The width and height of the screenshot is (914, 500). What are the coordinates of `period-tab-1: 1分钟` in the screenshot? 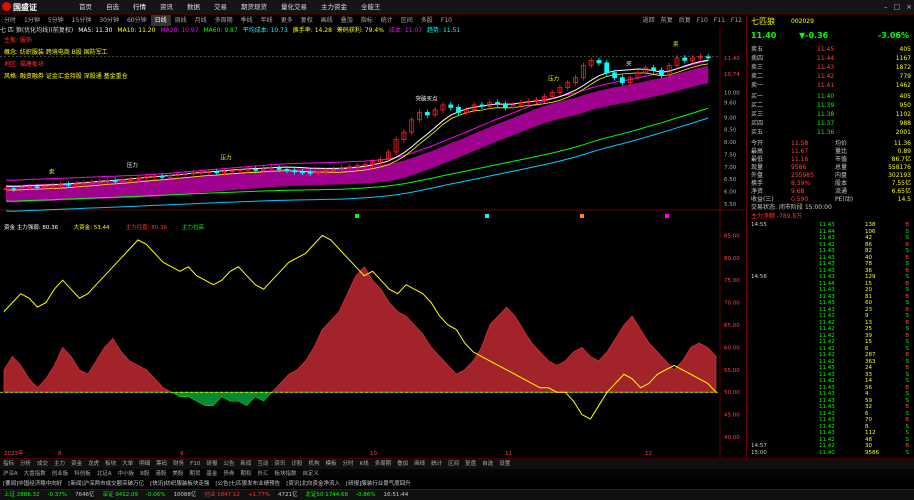 It's located at (32, 20).